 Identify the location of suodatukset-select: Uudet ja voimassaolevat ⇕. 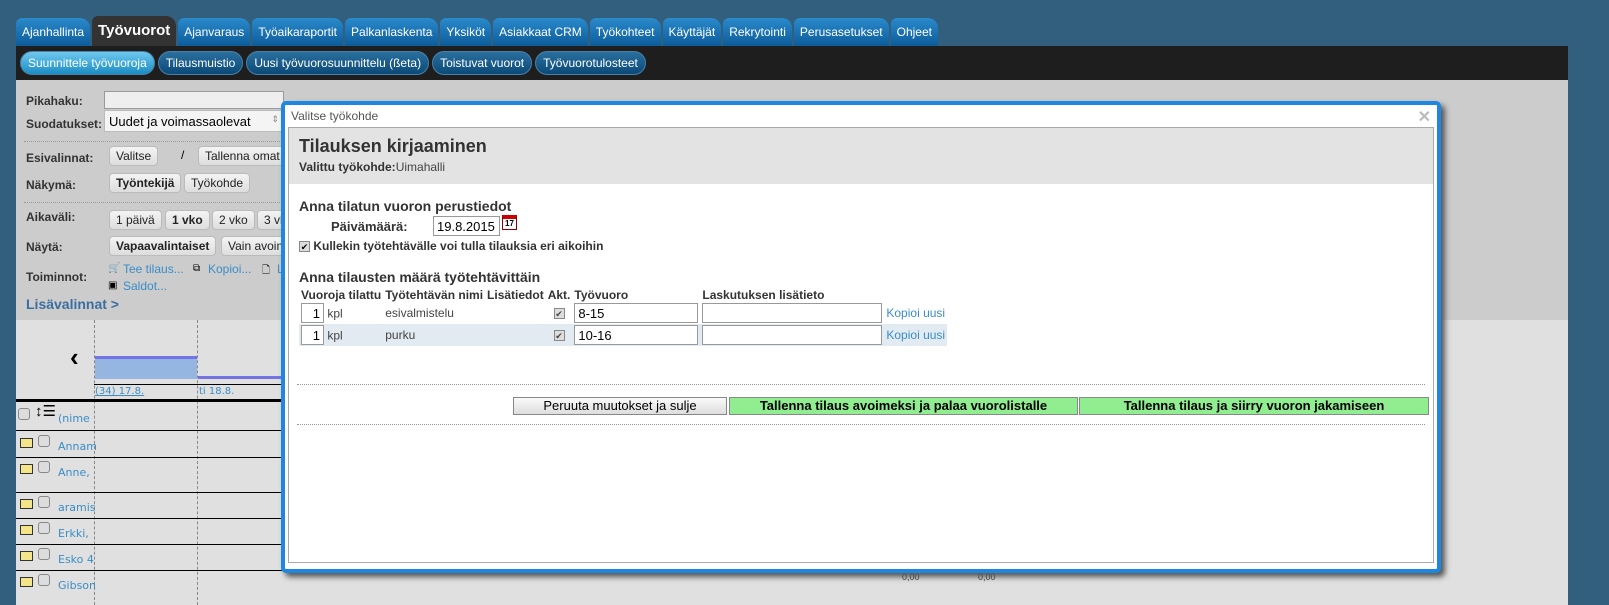
(194, 121).